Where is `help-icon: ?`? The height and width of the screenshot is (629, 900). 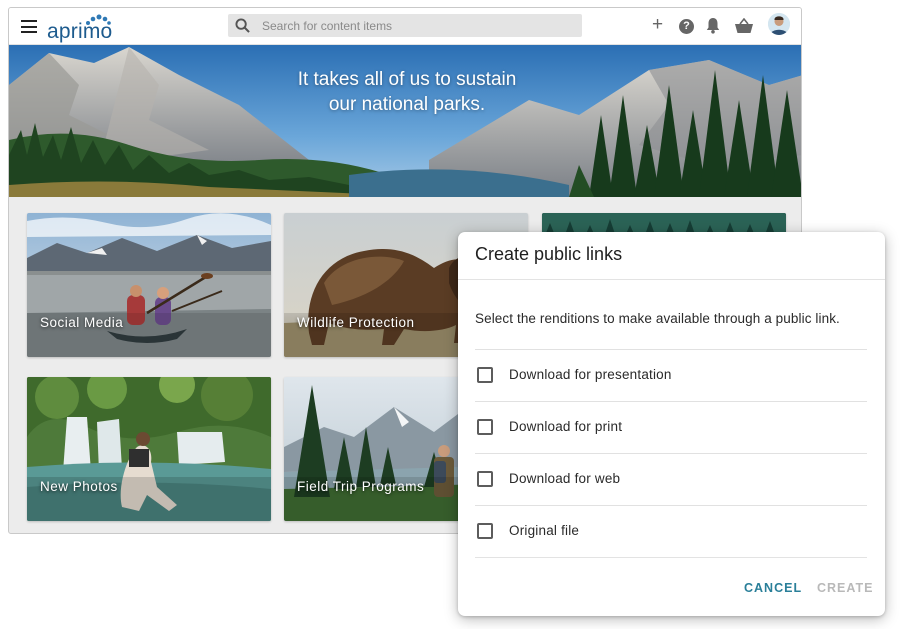
help-icon: ? is located at coordinates (686, 26).